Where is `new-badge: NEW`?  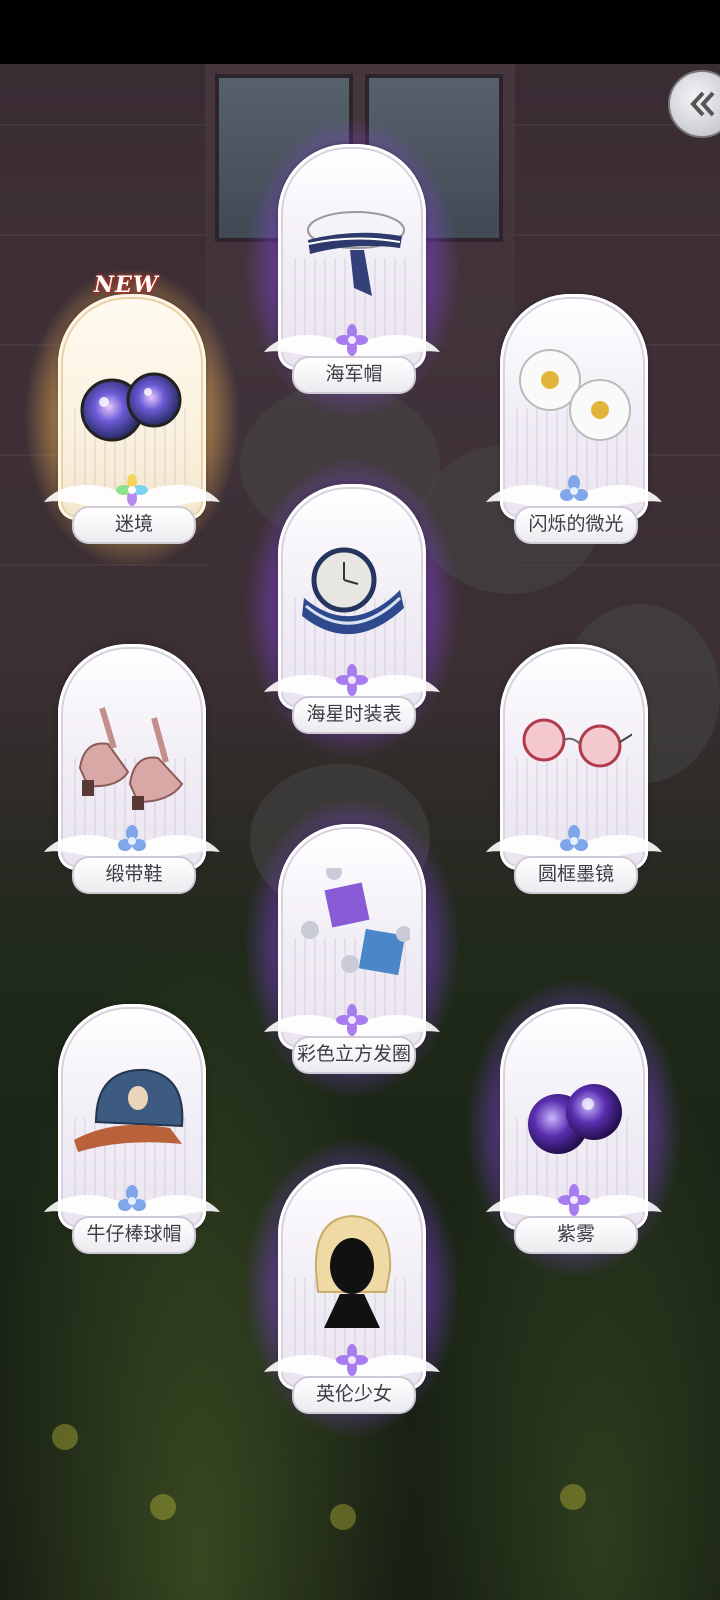 new-badge: NEW is located at coordinates (126, 285).